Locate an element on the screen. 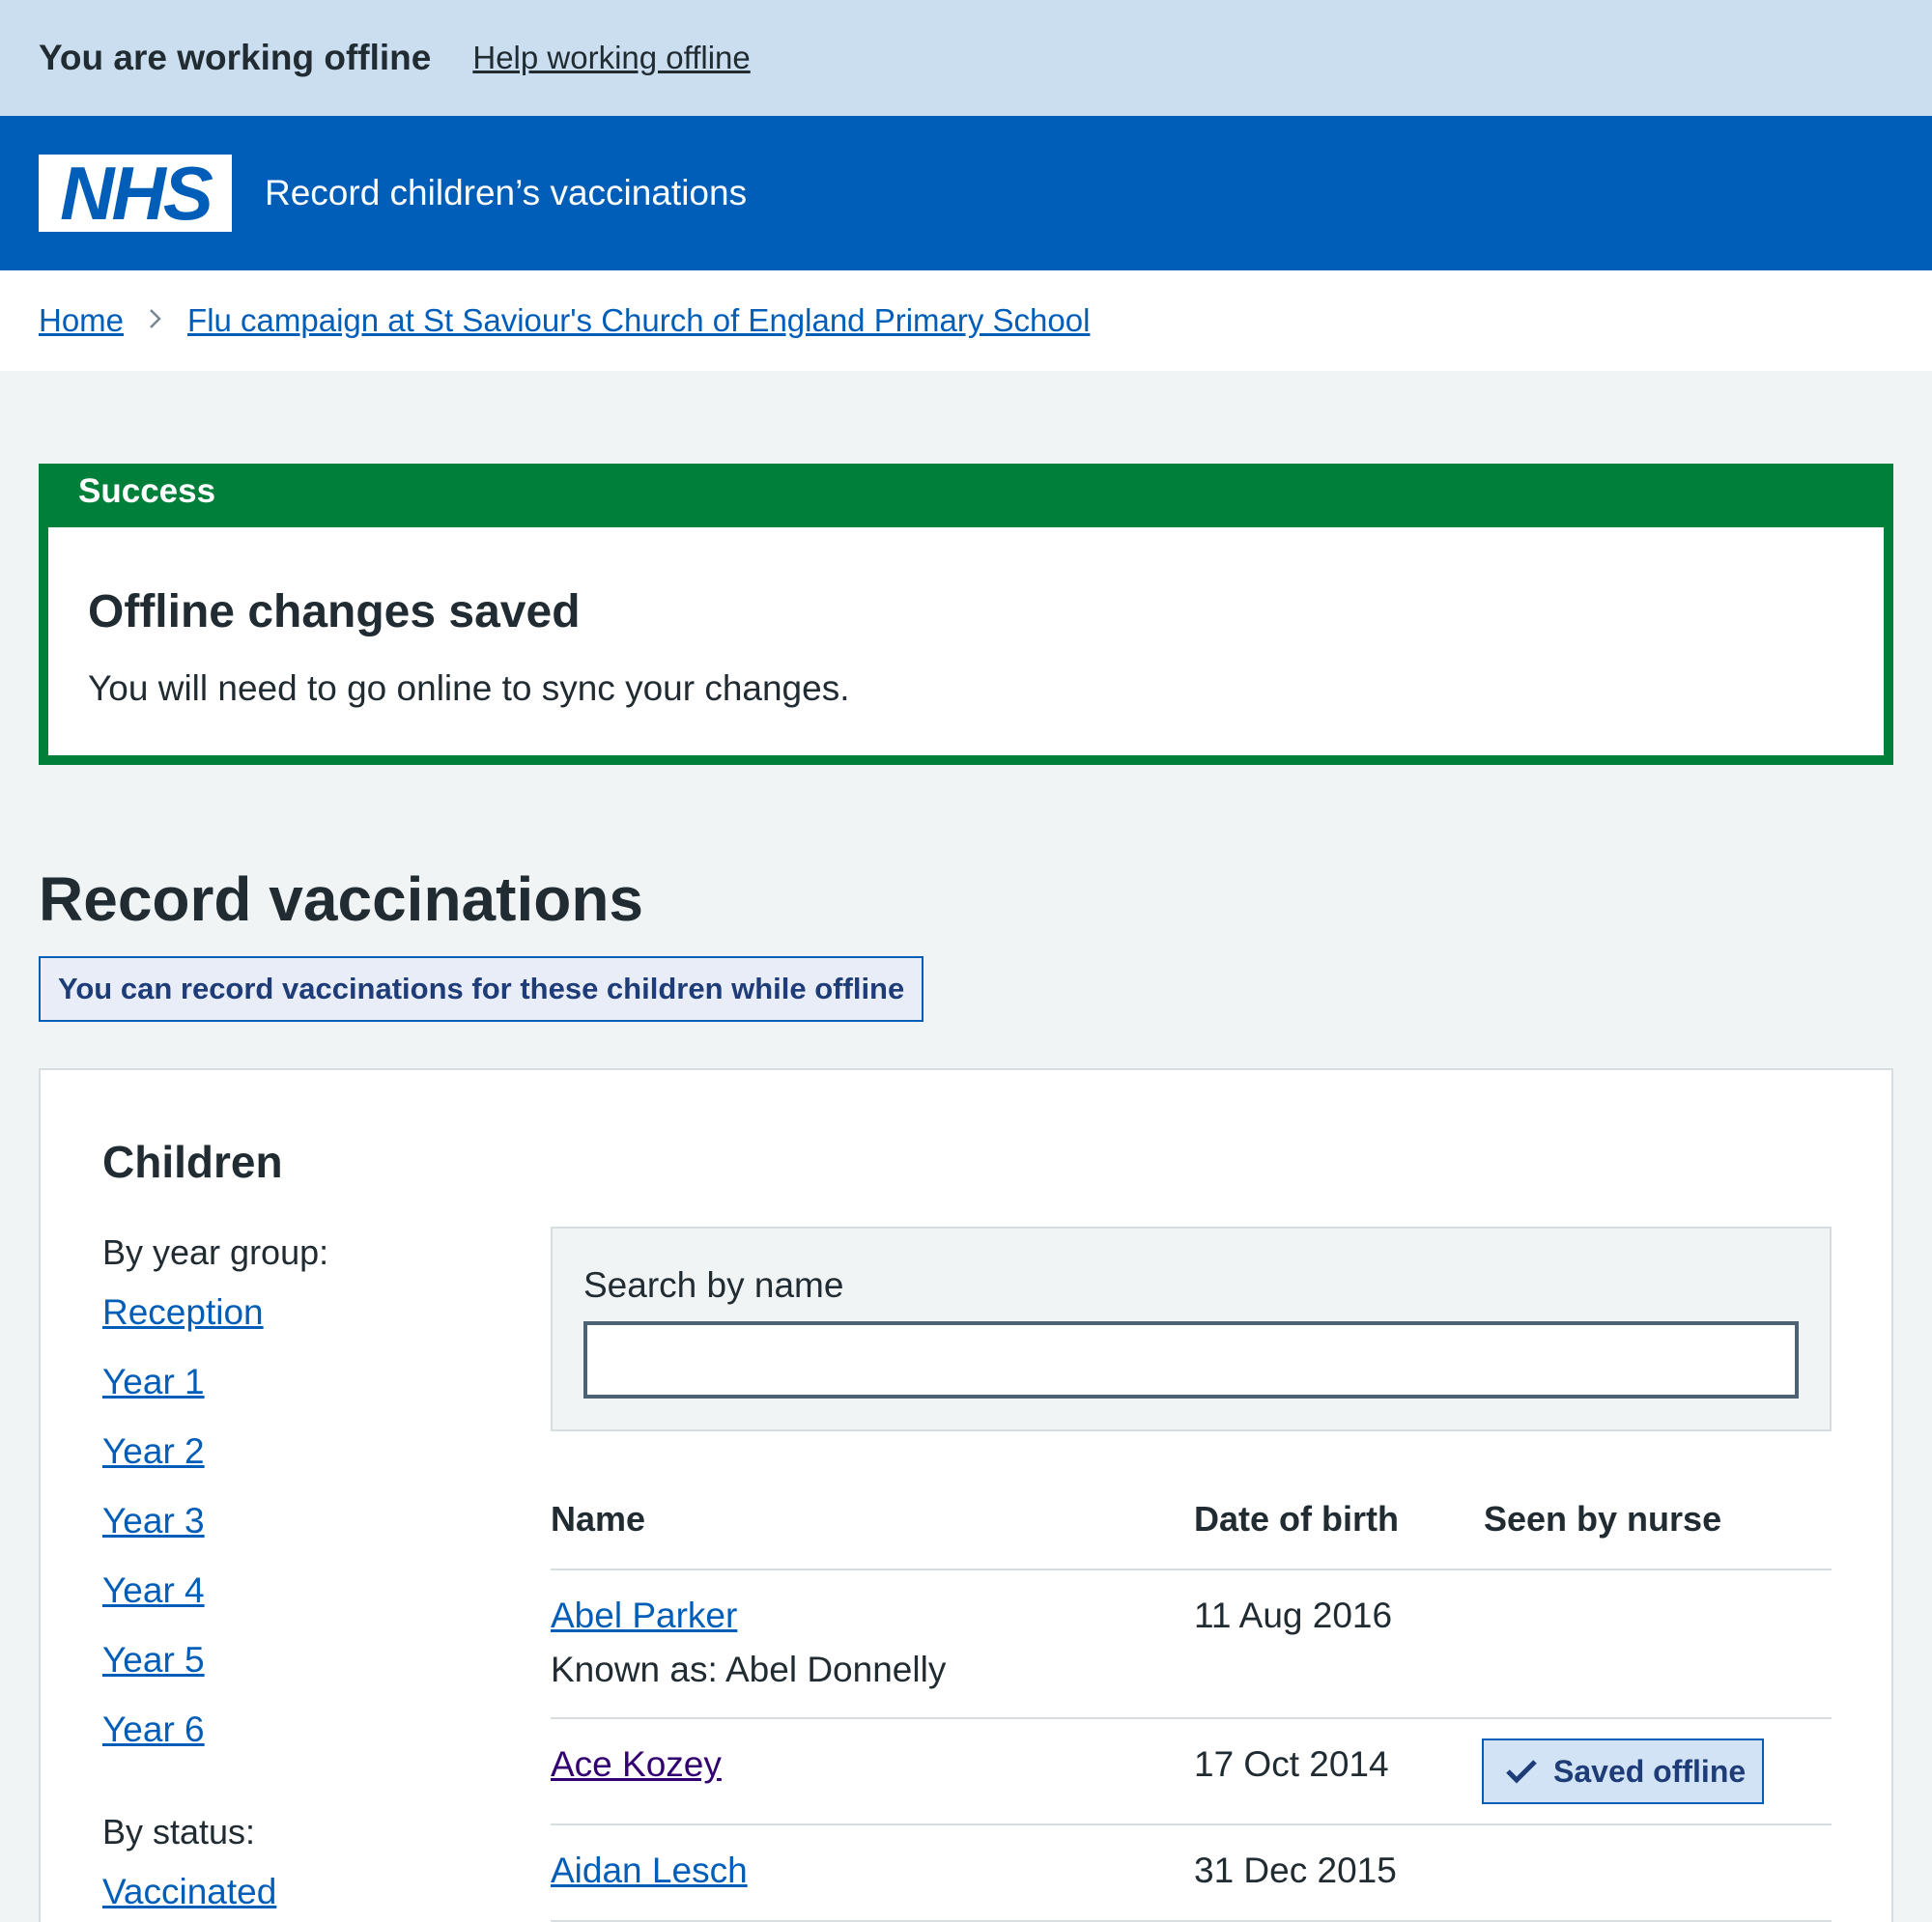  children-heading: Children is located at coordinates (192, 1162).